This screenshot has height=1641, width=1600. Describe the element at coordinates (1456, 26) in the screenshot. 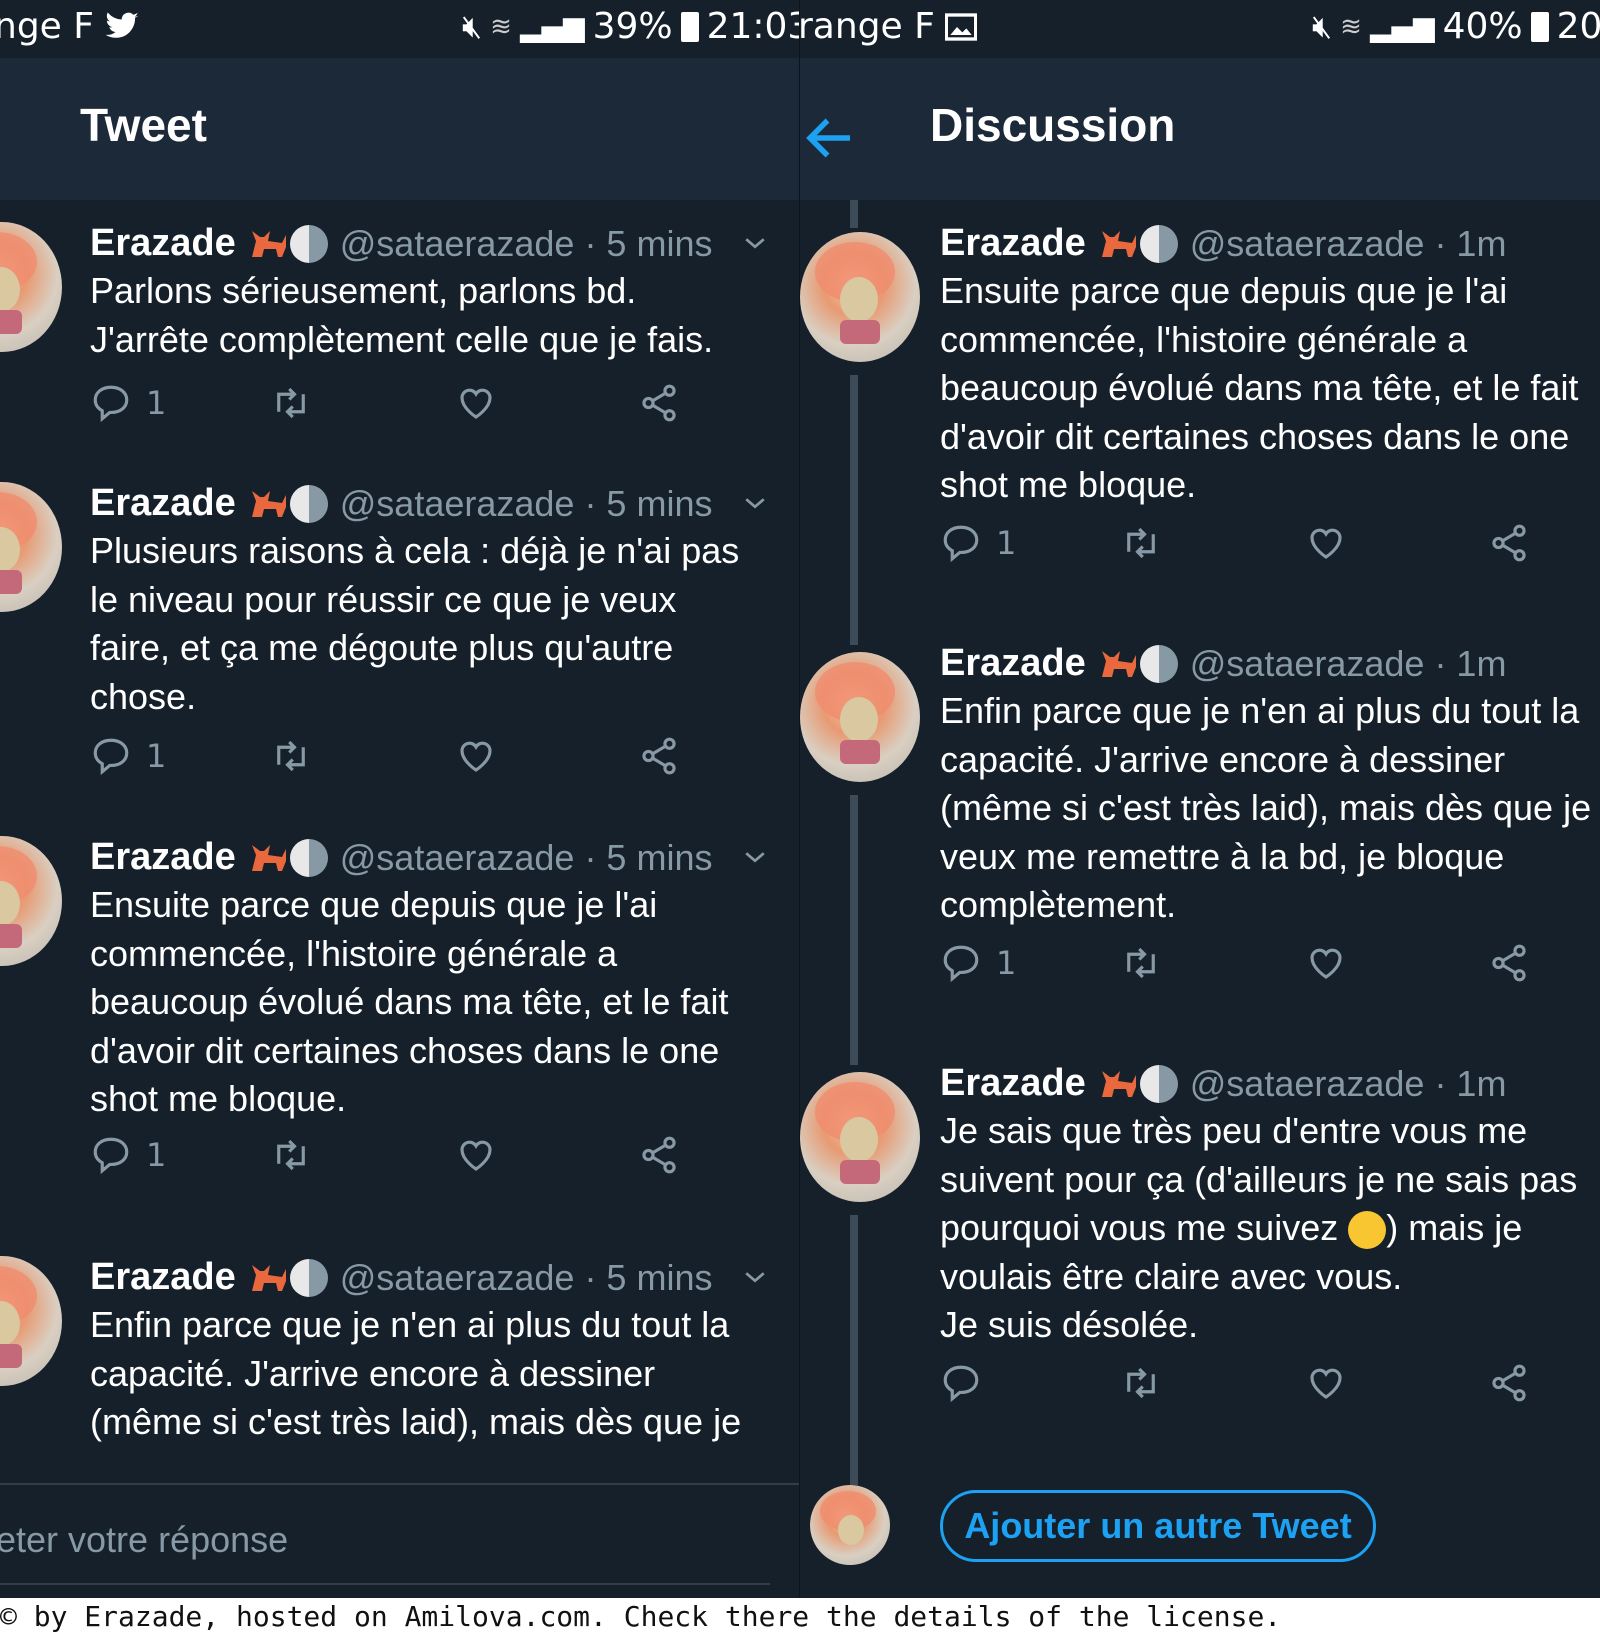

I see `status-icons: 🔇︎ ≋ ▂▄▆ 40% 20:5` at that location.